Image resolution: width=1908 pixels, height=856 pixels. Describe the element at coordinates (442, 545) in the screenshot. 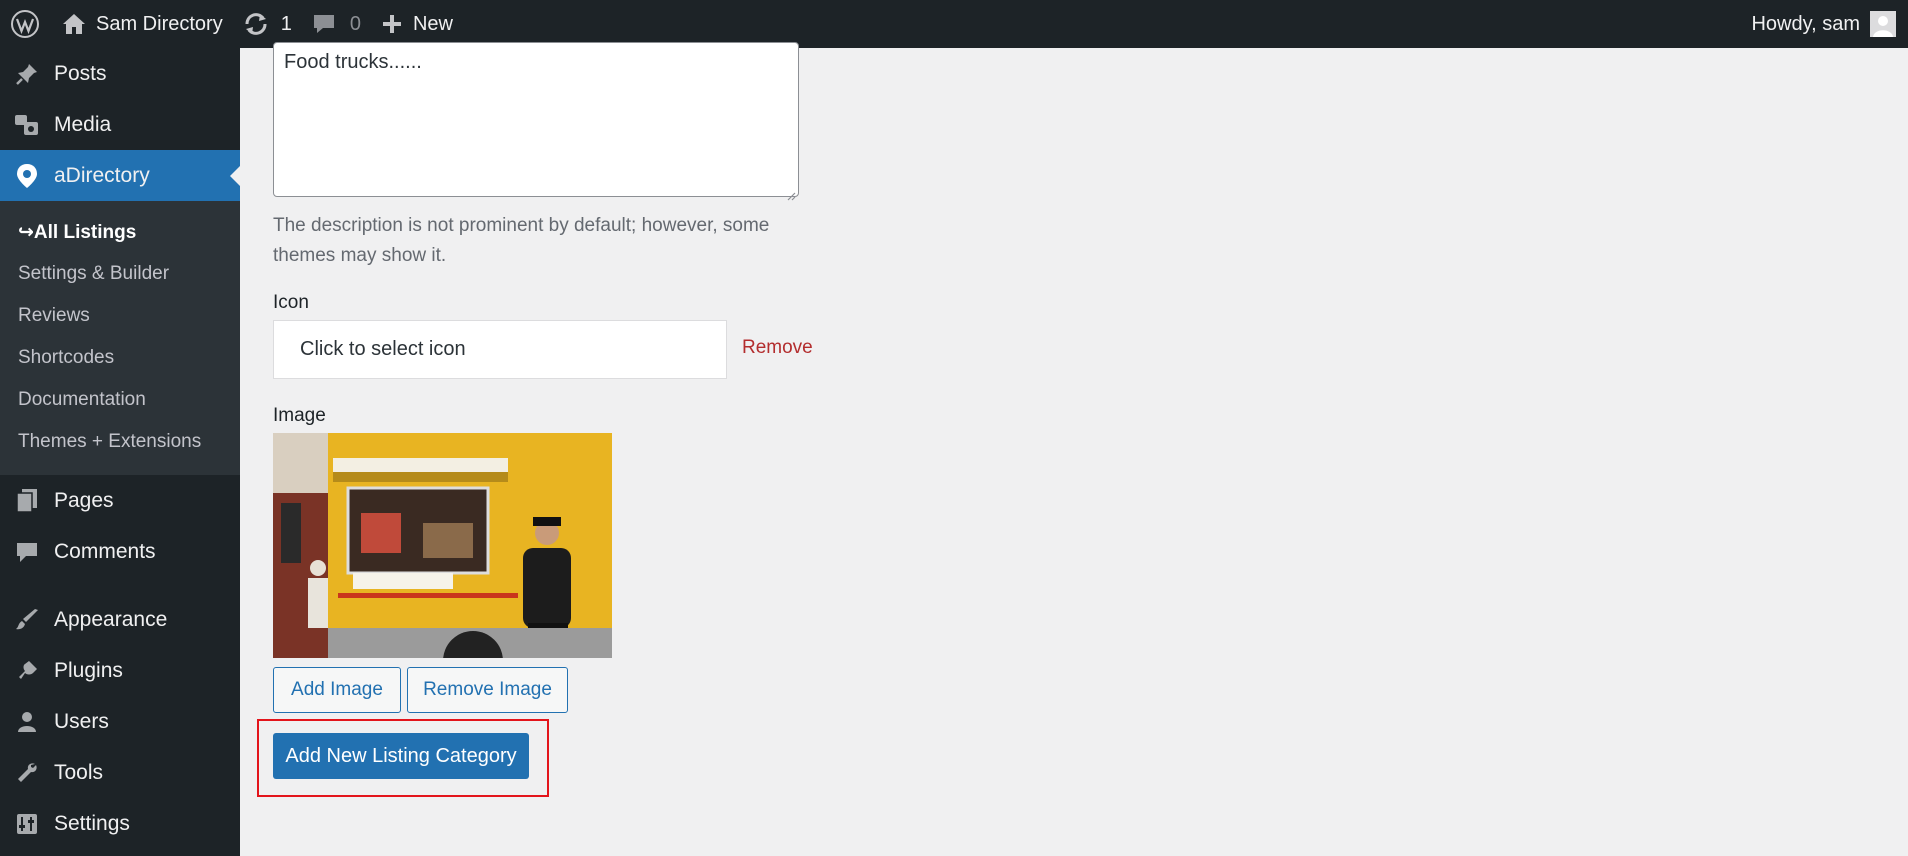

I see `category-image-preview` at that location.